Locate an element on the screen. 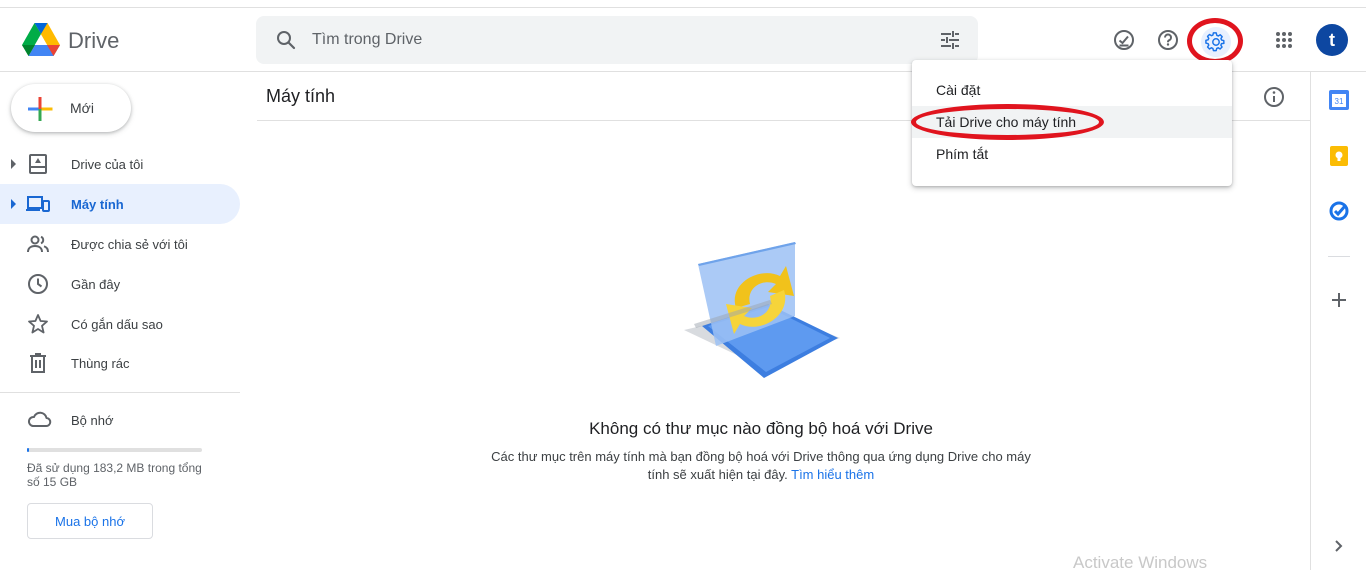  sidebar-item-label: Được chia sẻ với tôi is located at coordinates (129, 244).